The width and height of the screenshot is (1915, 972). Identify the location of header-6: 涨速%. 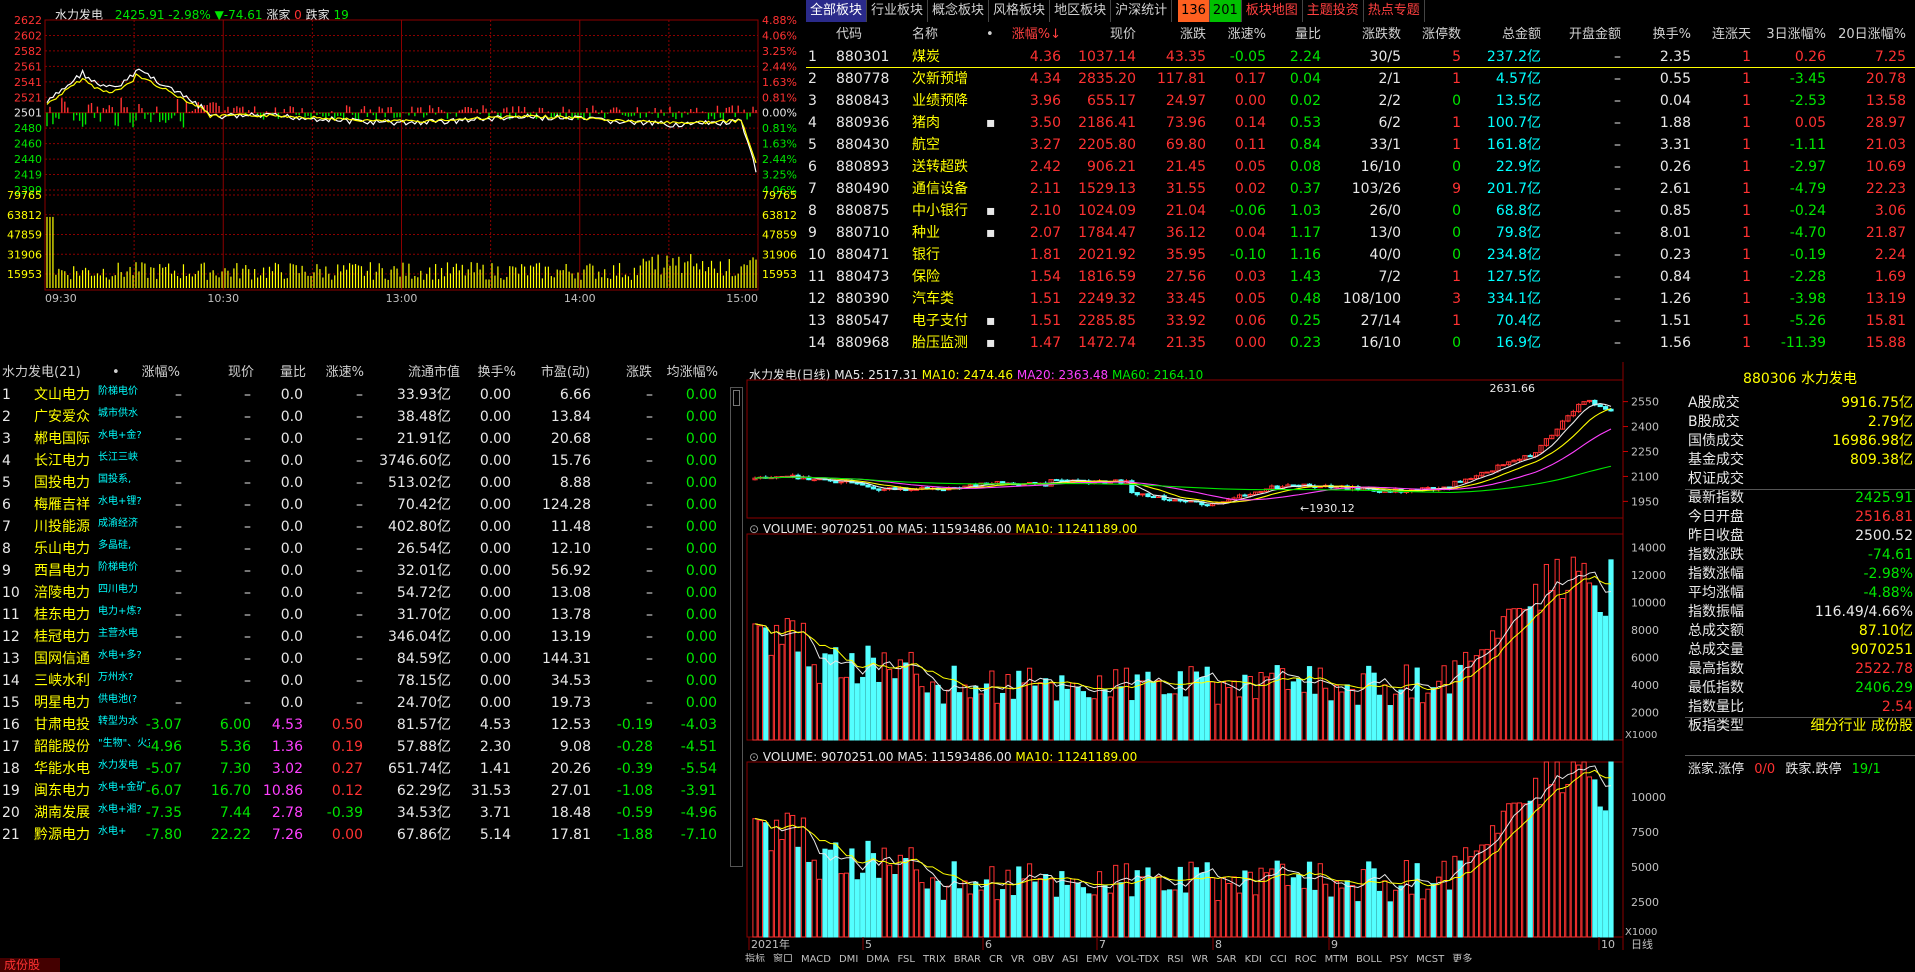
(1236, 35).